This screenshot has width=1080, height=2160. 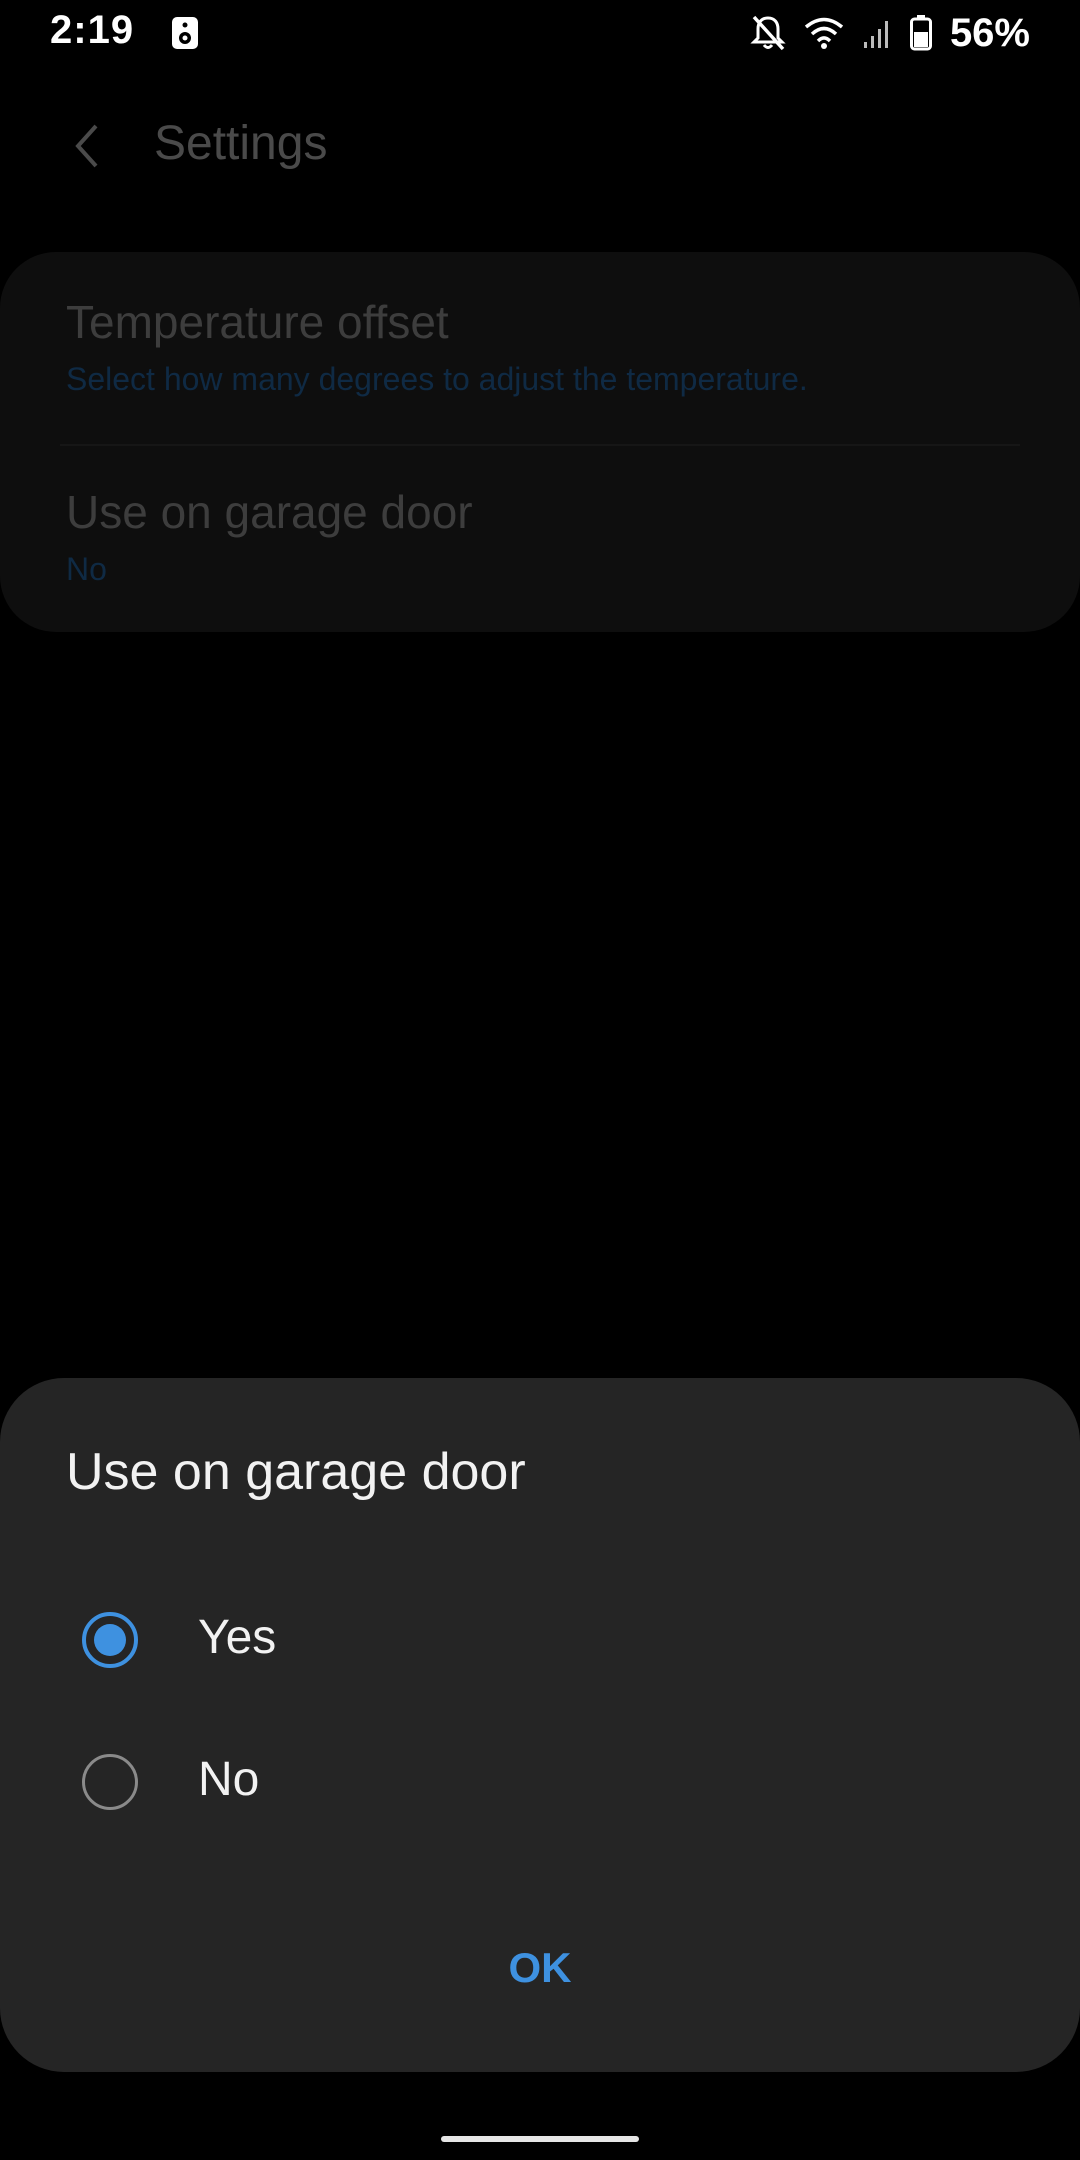 What do you see at coordinates (185, 33) in the screenshot?
I see `speaker-icon` at bounding box center [185, 33].